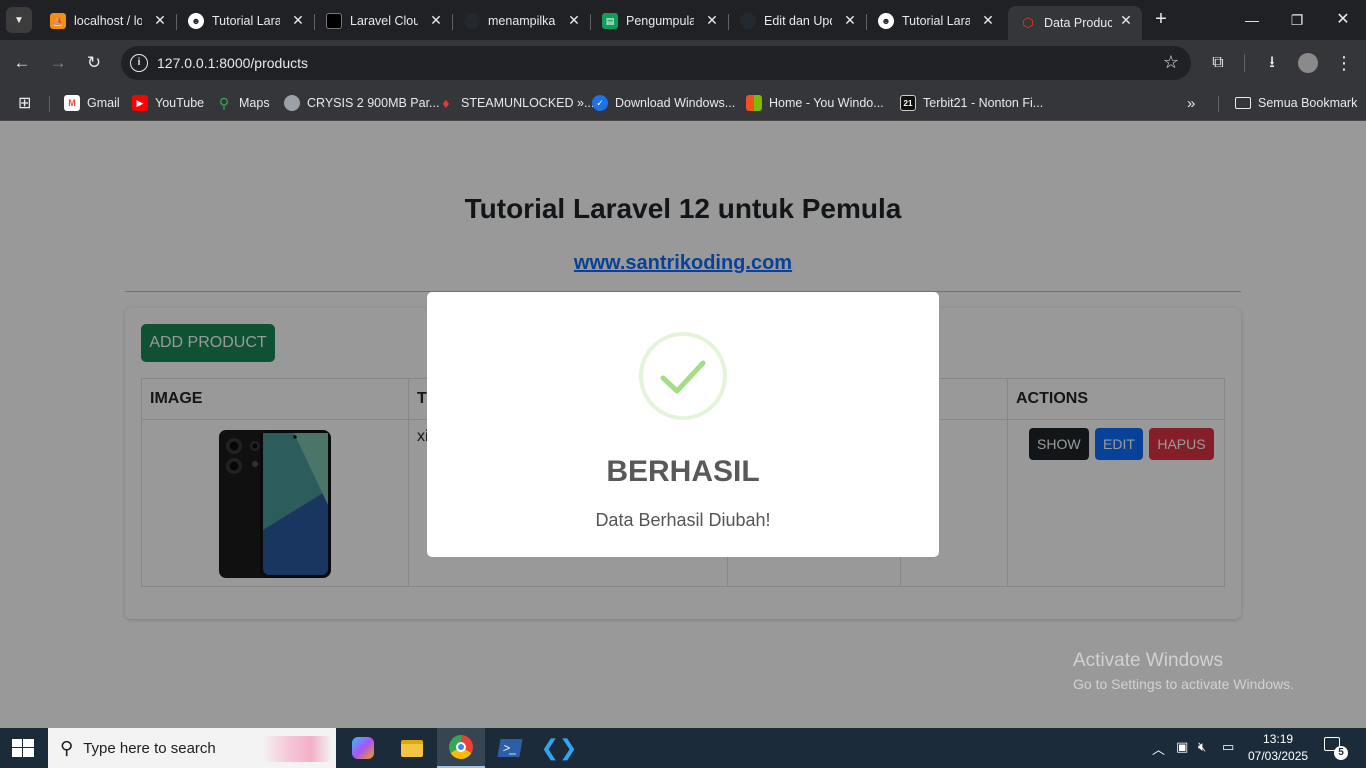 The height and width of the screenshot is (768, 1366). I want to click on dialog-message: Data Berhasil Diubah!, so click(683, 520).